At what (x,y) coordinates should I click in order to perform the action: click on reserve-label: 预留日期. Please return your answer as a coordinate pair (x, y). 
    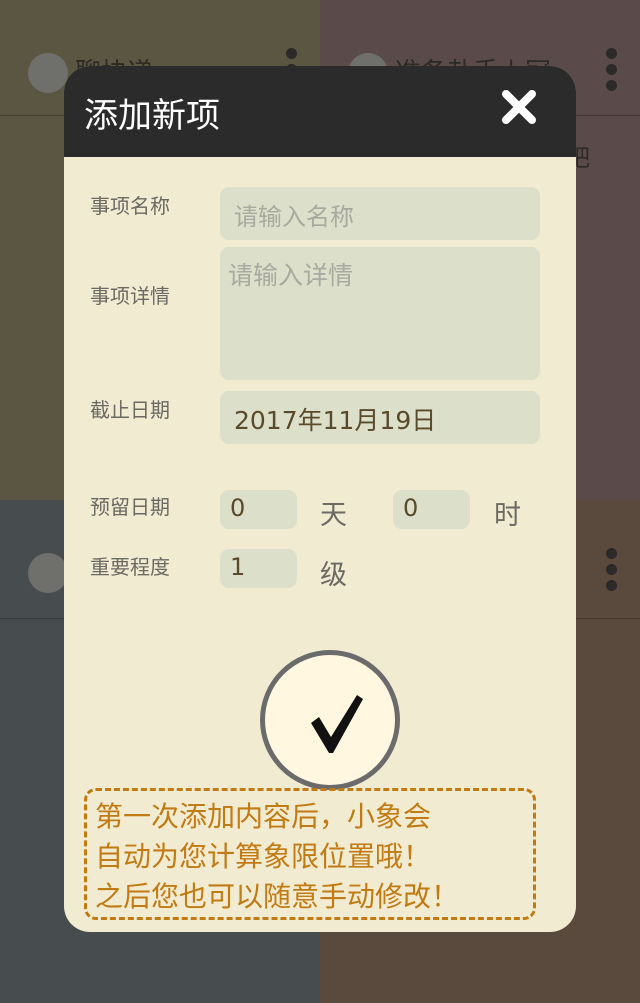
    Looking at the image, I should click on (130, 507).